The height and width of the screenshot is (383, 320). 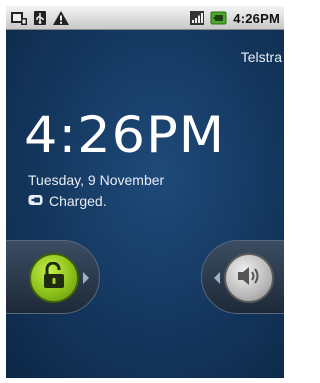 I want to click on screenshot-icon, so click(x=19, y=18).